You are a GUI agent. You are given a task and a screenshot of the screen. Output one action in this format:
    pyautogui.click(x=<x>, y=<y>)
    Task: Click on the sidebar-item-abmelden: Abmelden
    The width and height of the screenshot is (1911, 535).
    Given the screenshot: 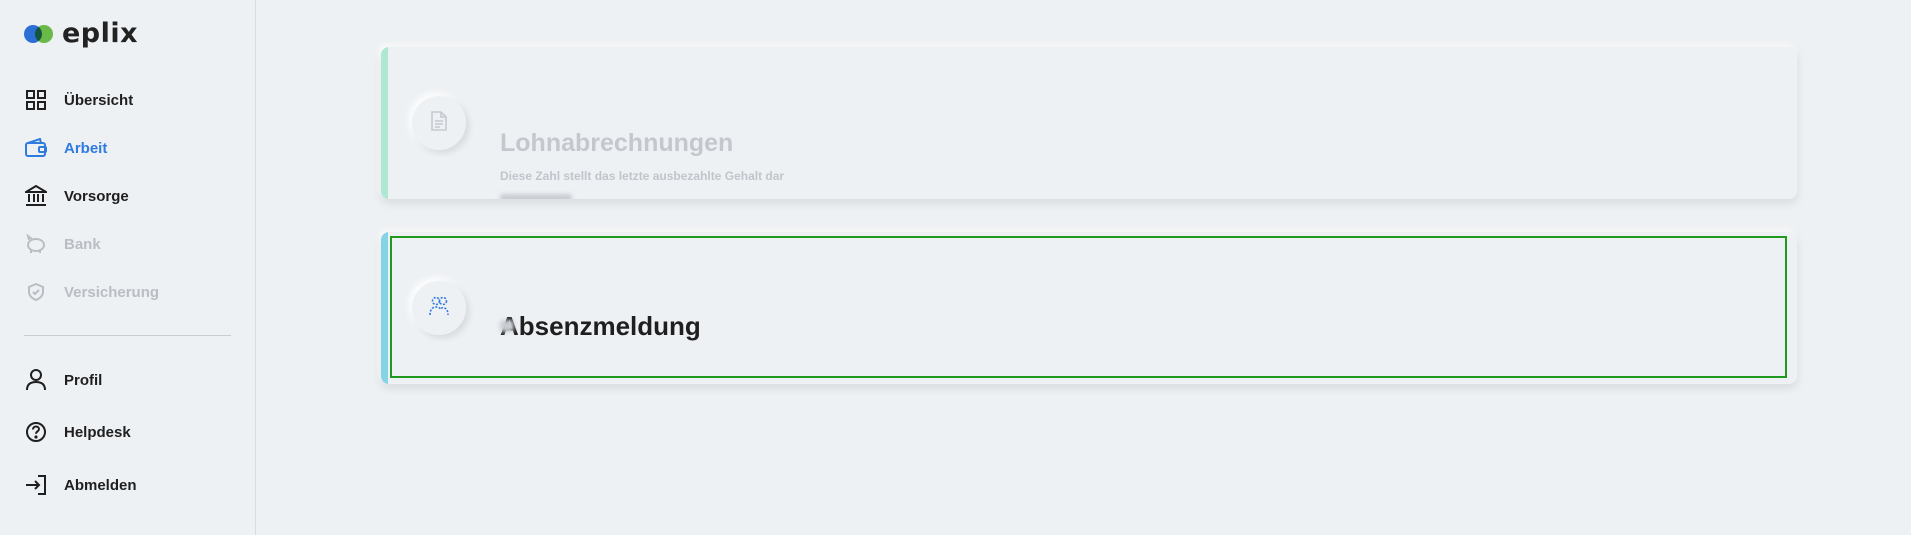 What is the action you would take?
    pyautogui.click(x=80, y=485)
    